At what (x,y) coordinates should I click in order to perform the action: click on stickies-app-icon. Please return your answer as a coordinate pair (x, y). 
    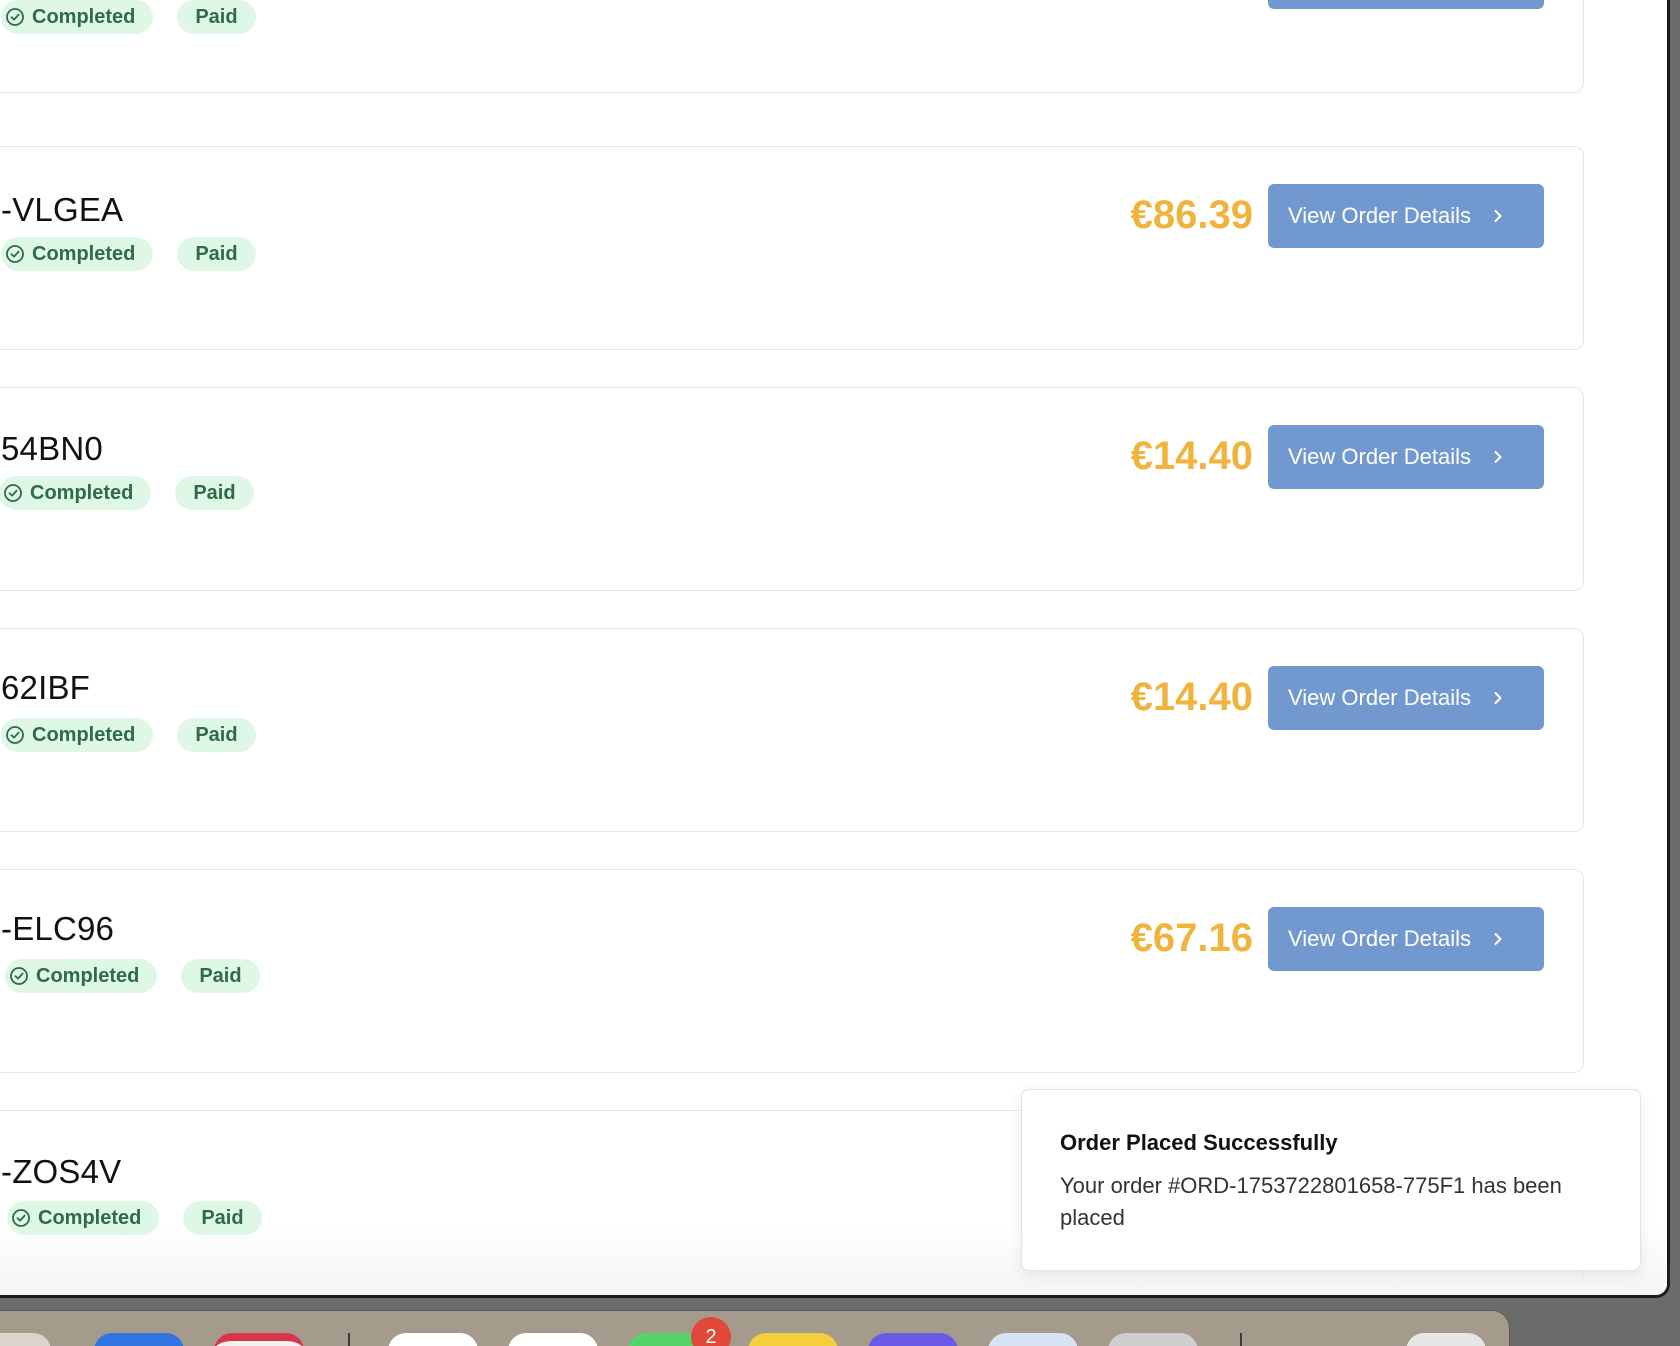
    Looking at the image, I should click on (793, 1339).